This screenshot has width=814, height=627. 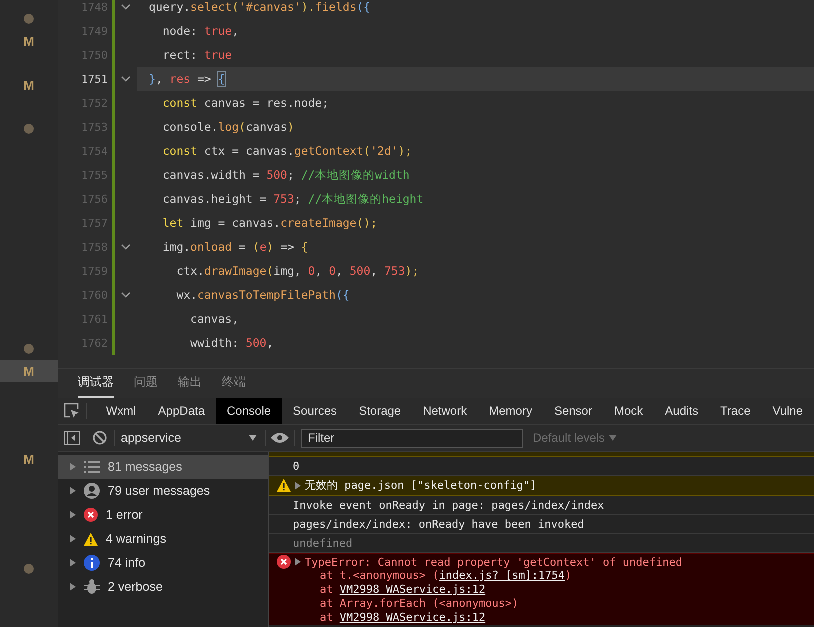 I want to click on code-line: console.log(canvas), so click(x=228, y=127).